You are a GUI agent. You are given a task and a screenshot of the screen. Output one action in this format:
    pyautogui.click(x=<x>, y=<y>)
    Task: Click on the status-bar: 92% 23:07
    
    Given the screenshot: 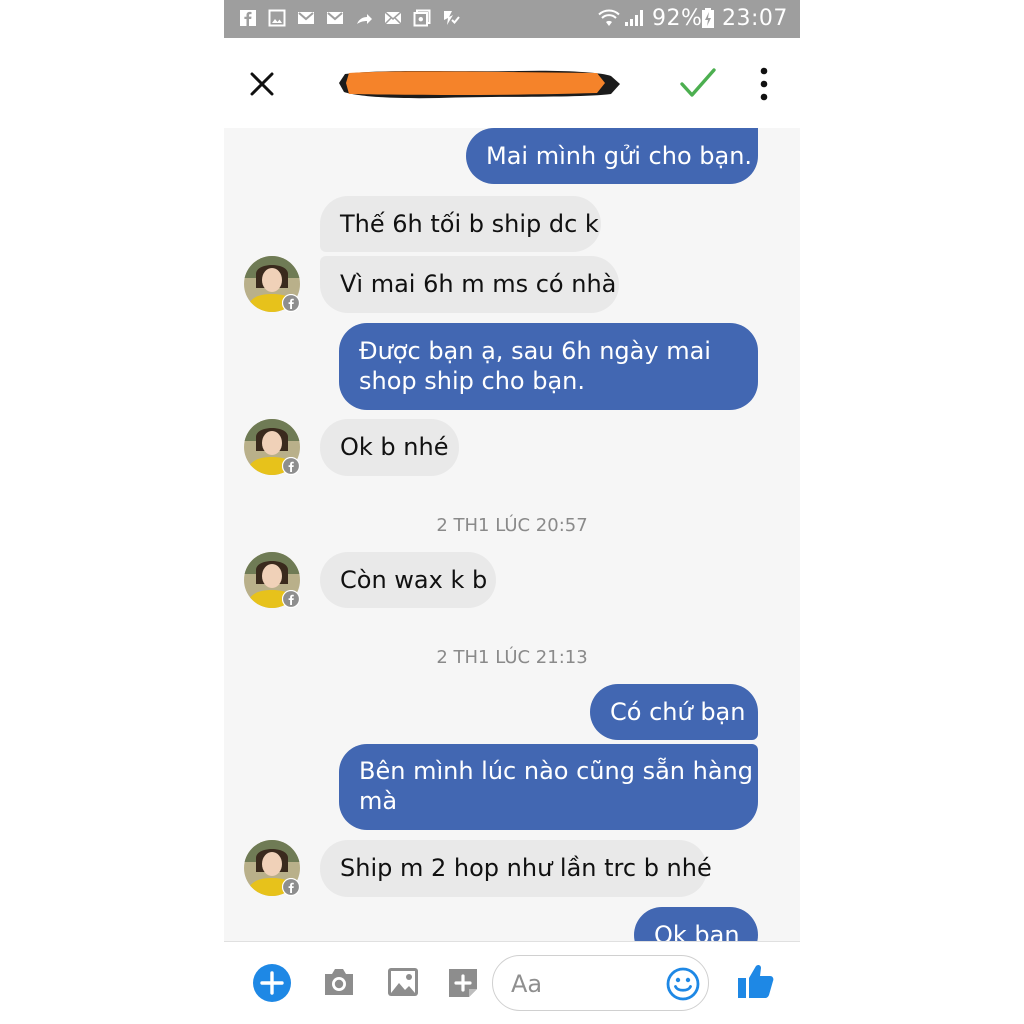 What is the action you would take?
    pyautogui.click(x=512, y=19)
    